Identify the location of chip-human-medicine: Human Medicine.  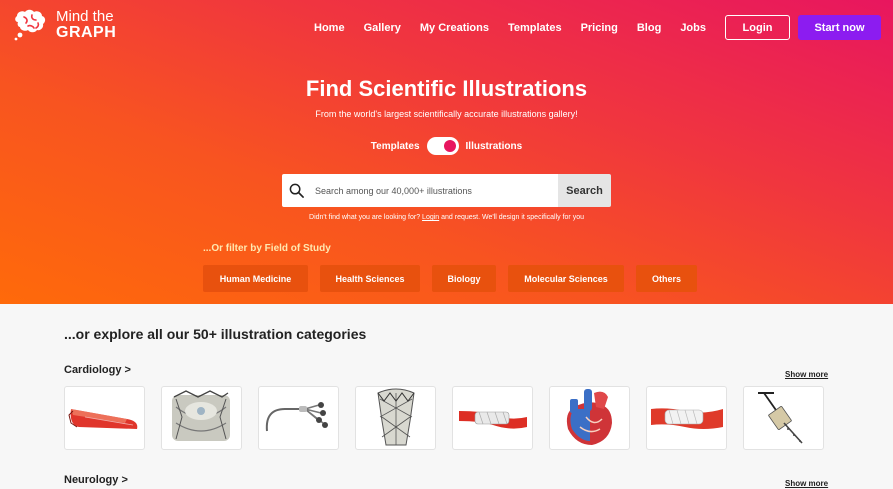
(255, 278).